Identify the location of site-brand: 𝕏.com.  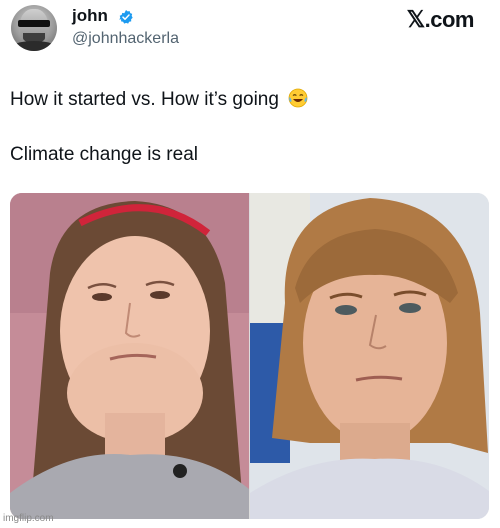
(440, 19).